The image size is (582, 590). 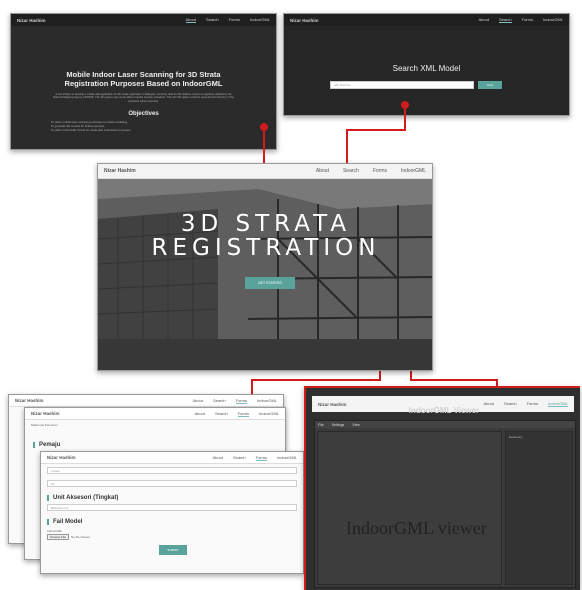 What do you see at coordinates (416, 528) in the screenshot?
I see `viewer-caption: IndoorGML viewer` at bounding box center [416, 528].